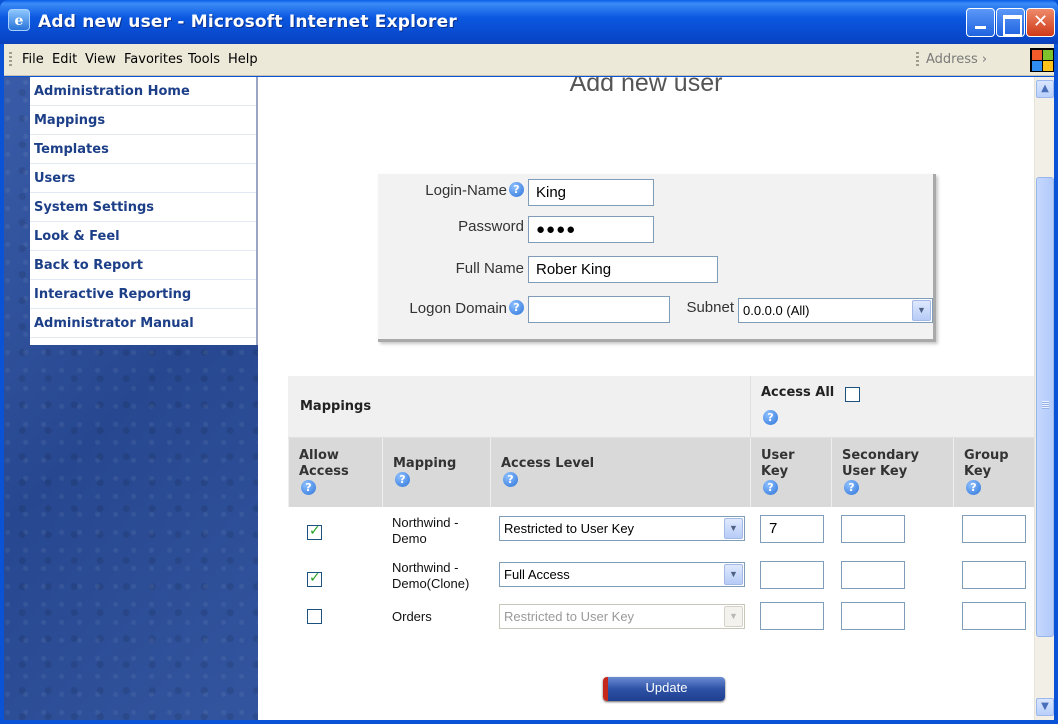  What do you see at coordinates (153, 59) in the screenshot?
I see `menu-favorites: Favorites` at bounding box center [153, 59].